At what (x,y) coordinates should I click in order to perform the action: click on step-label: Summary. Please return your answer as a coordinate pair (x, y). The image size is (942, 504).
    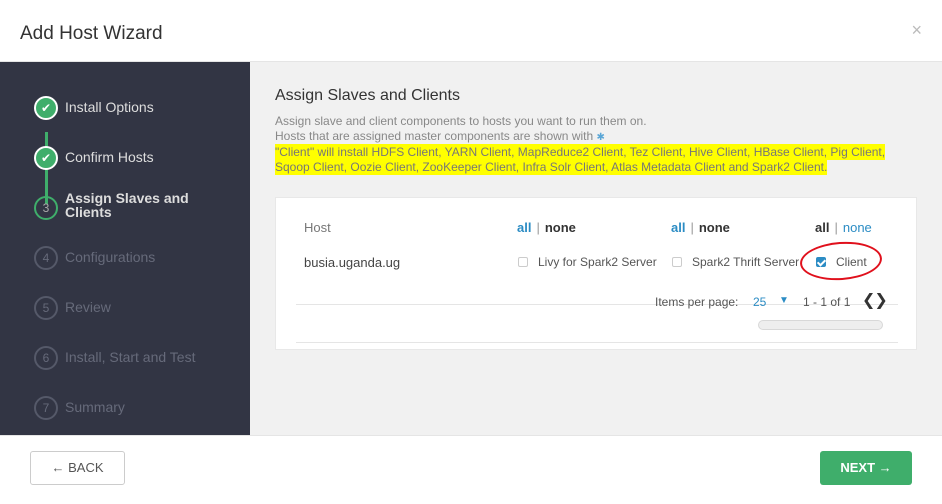
    Looking at the image, I should click on (95, 407).